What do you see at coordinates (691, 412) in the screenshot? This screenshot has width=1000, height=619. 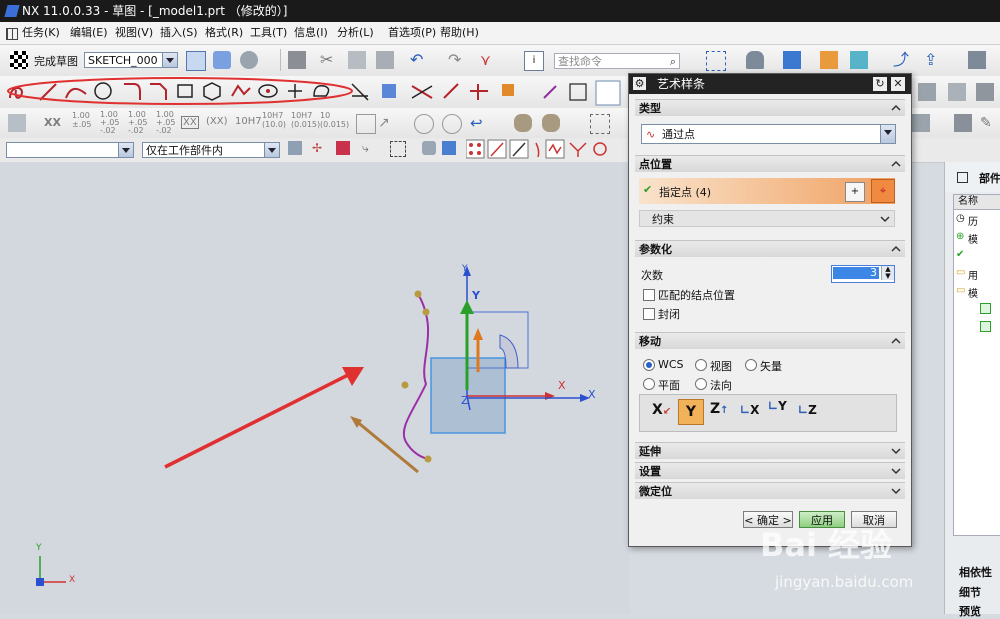 I see `move-y-button: Y` at bounding box center [691, 412].